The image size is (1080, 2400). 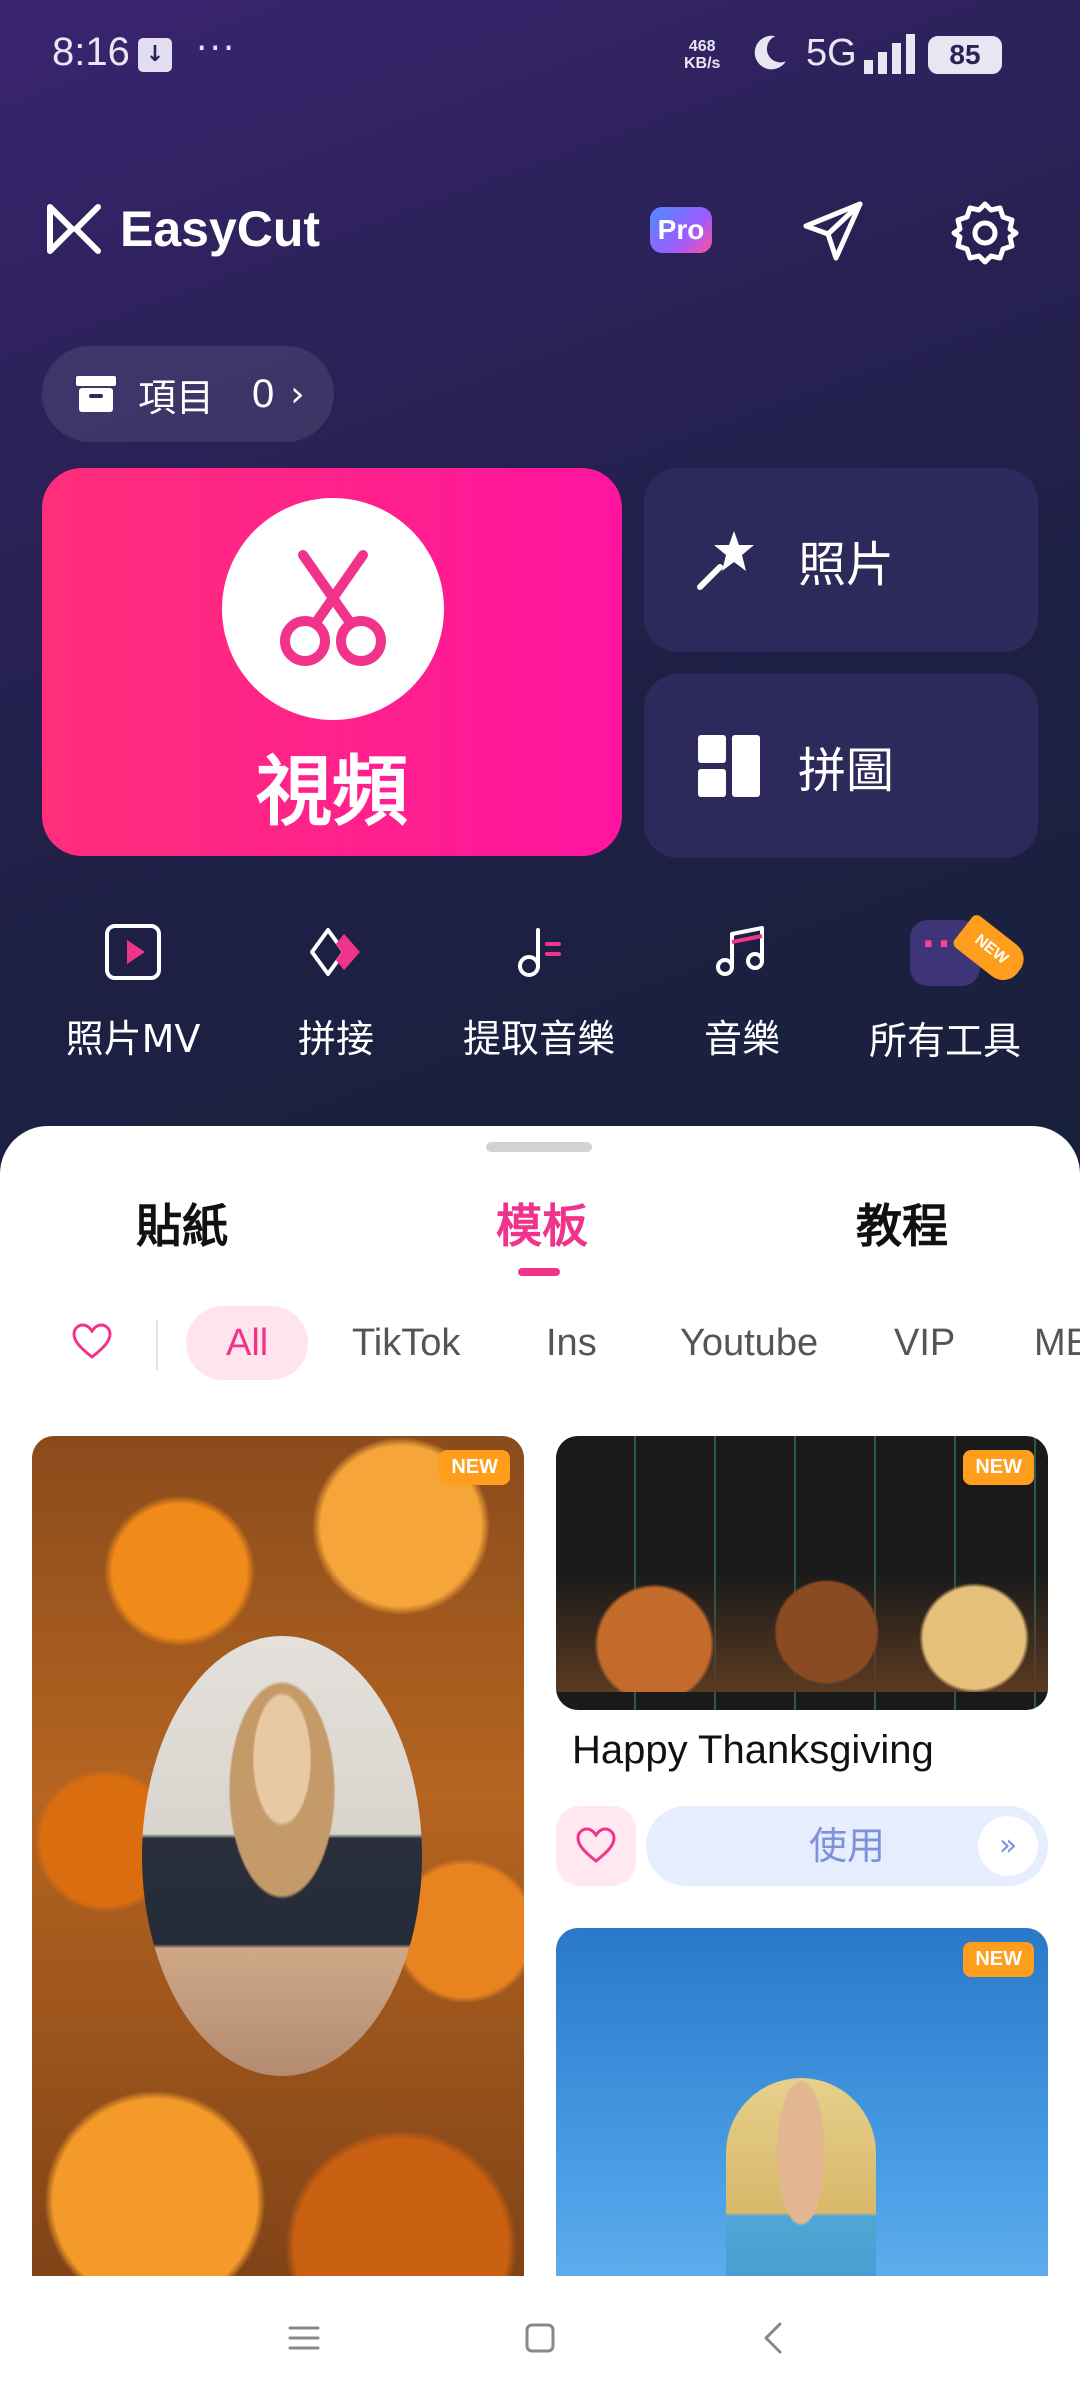 What do you see at coordinates (336, 991) in the screenshot?
I see `tool-merge: 拼接` at bounding box center [336, 991].